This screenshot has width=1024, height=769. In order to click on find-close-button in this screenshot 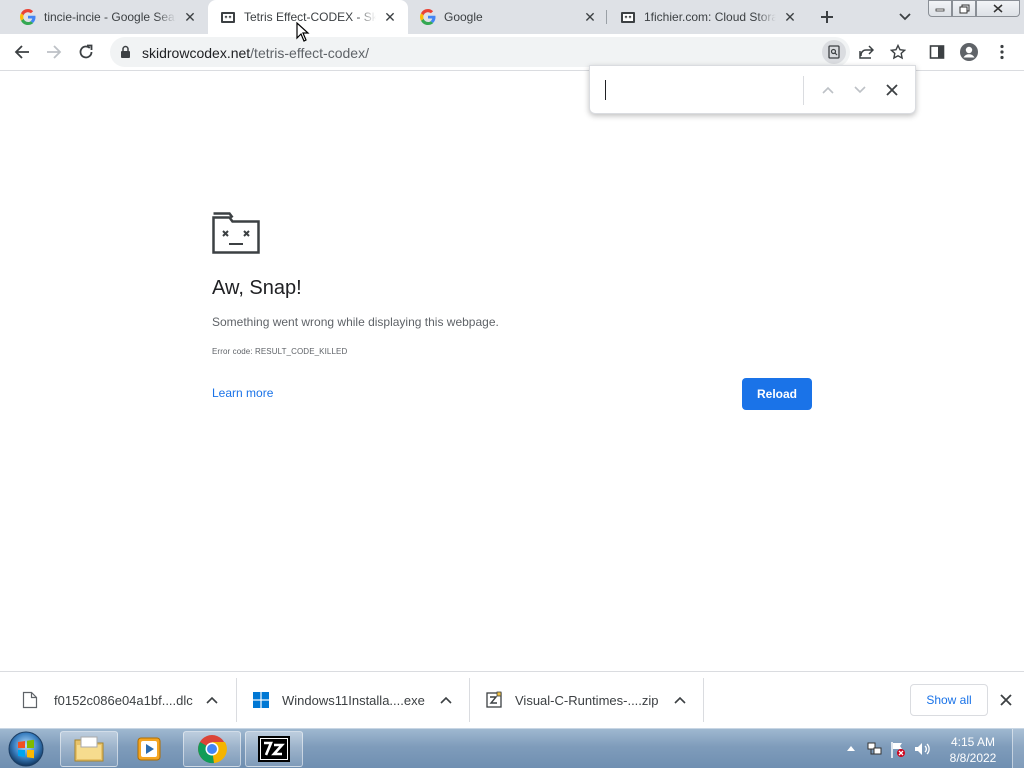, I will do `click(892, 90)`.